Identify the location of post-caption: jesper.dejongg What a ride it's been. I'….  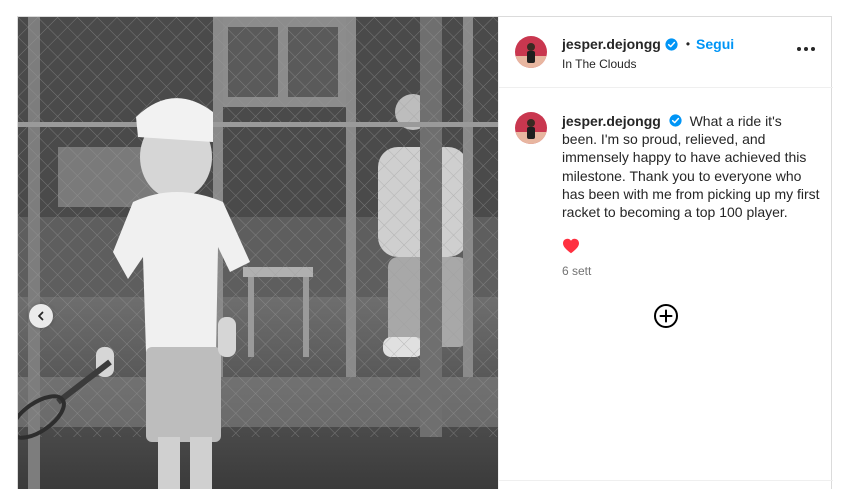
(691, 166).